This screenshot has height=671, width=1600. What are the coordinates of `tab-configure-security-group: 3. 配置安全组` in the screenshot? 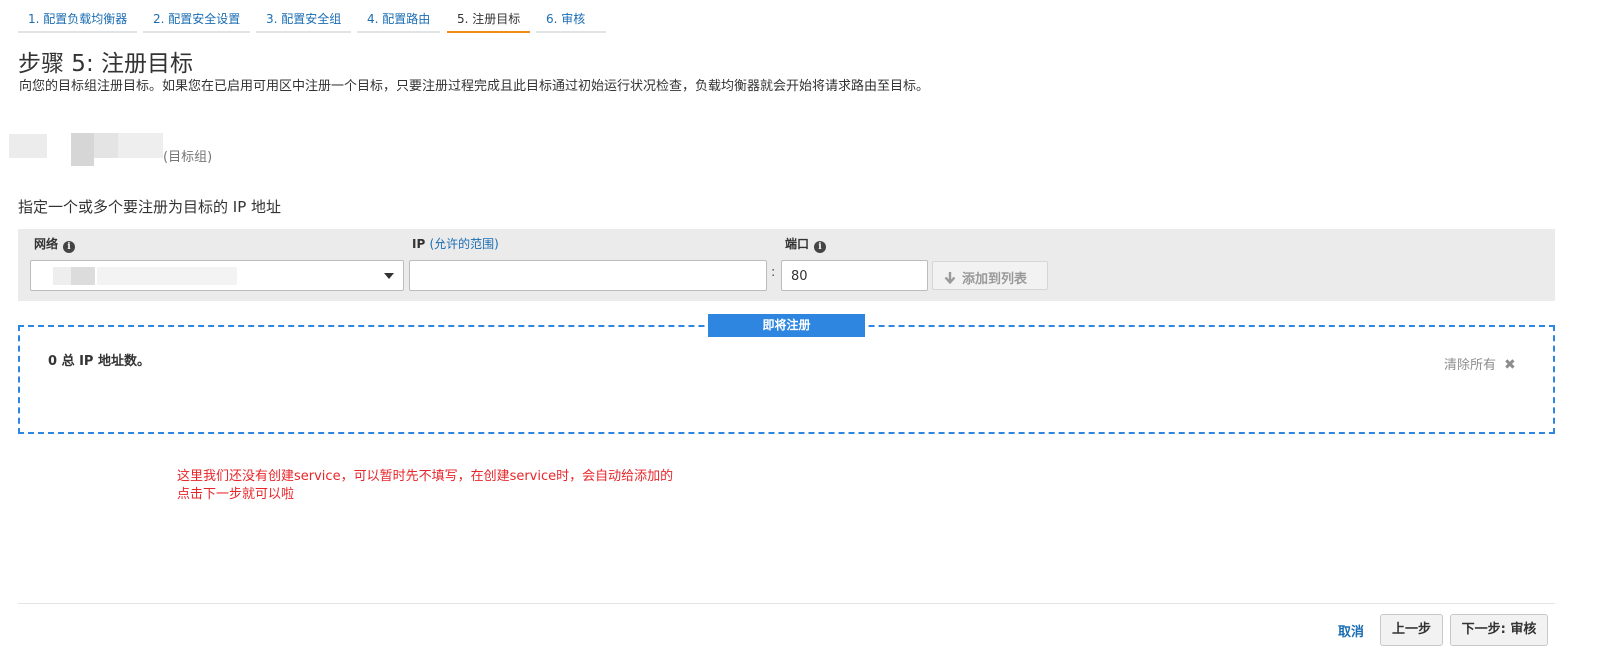 It's located at (304, 19).